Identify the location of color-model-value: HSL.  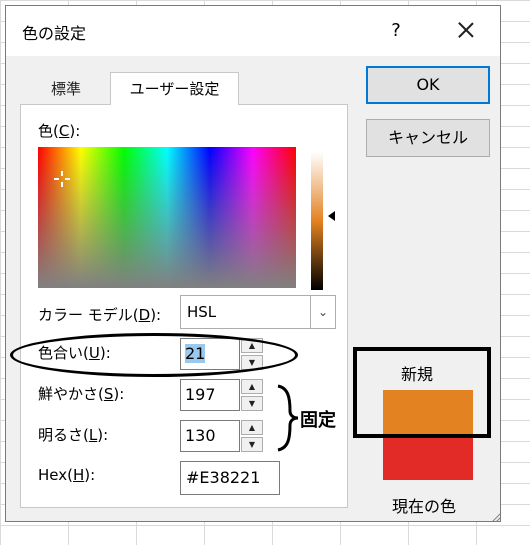
(202, 312).